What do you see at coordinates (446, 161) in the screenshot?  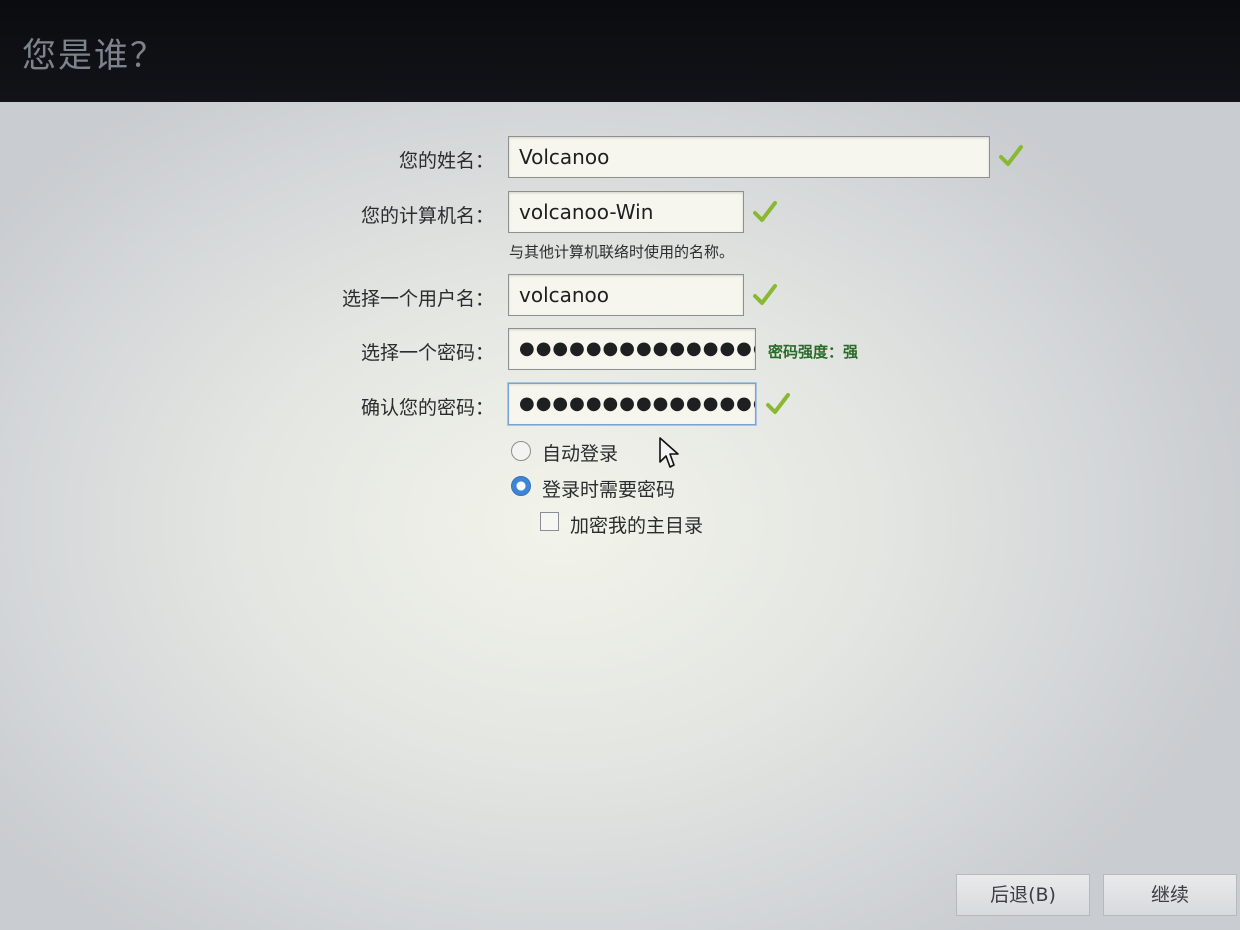 I see `name-label: 您的姓名：` at bounding box center [446, 161].